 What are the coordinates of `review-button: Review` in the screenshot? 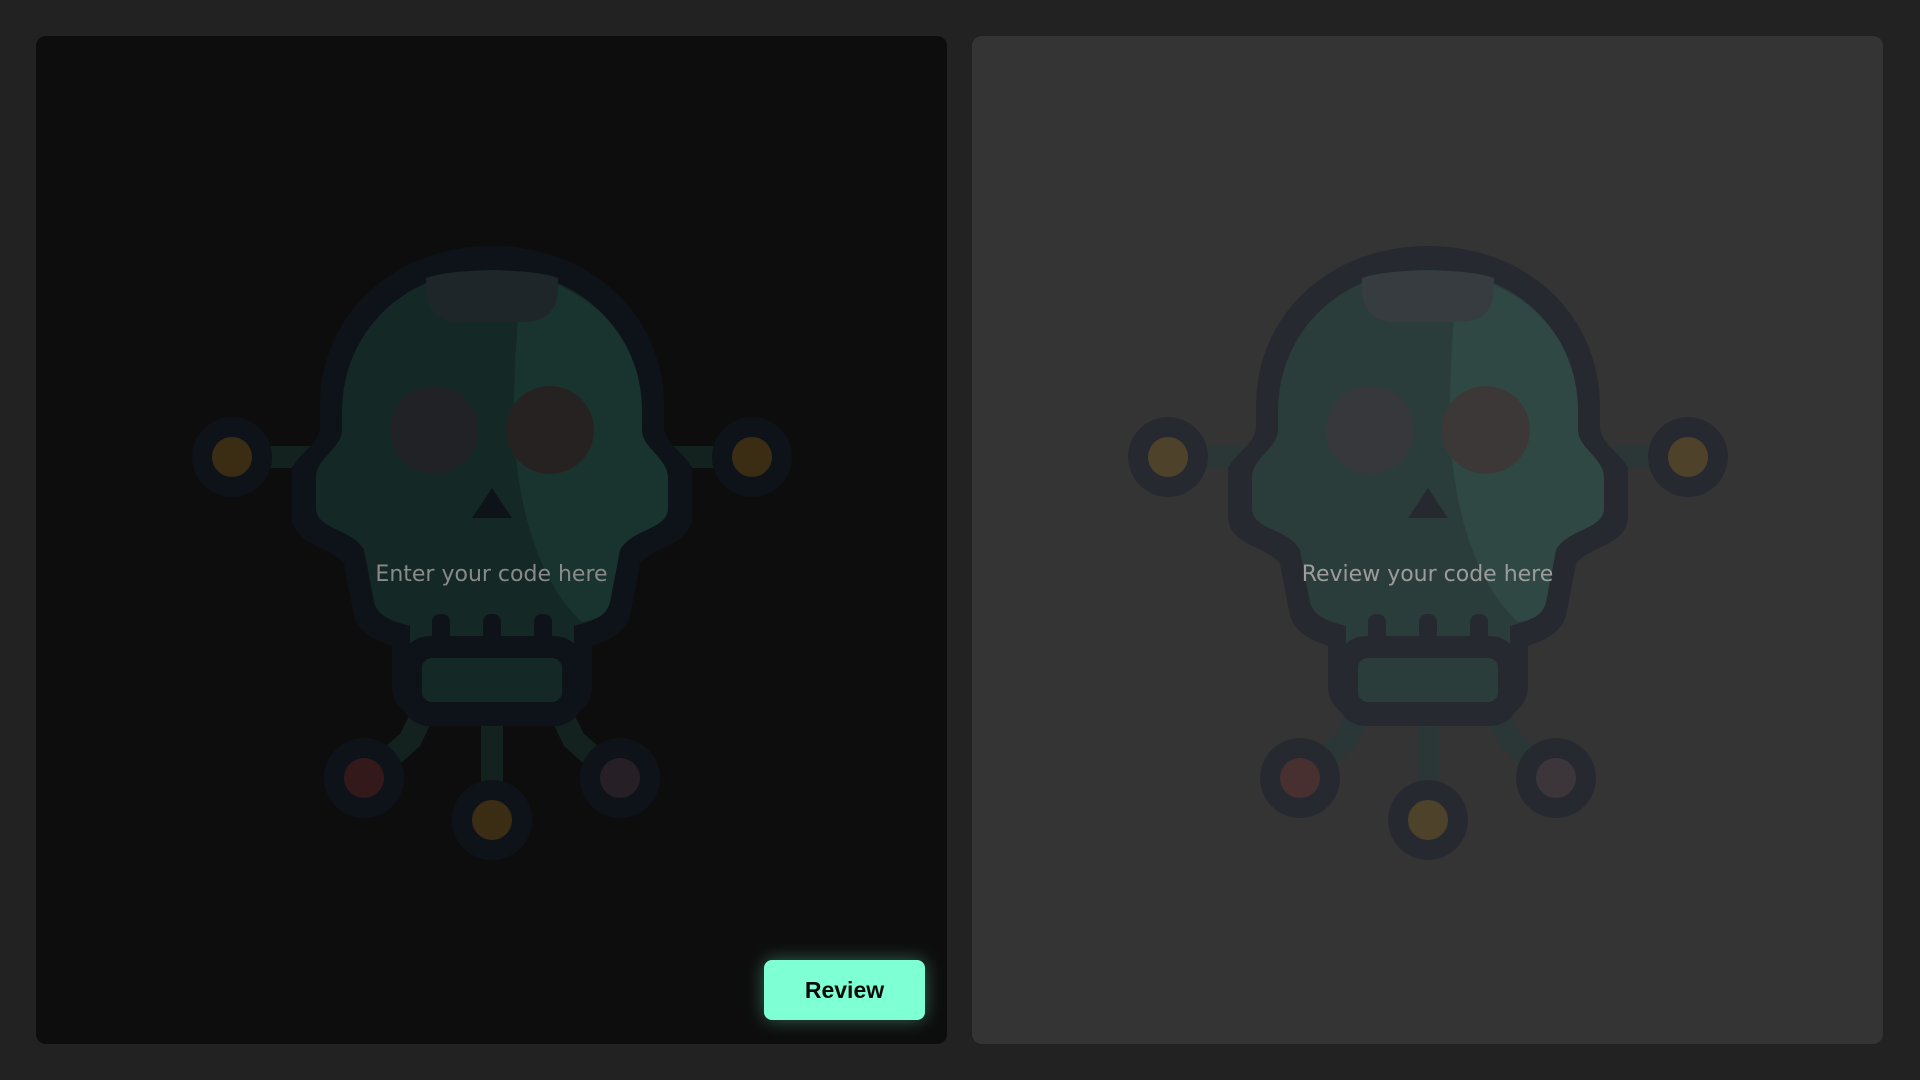 It's located at (844, 990).